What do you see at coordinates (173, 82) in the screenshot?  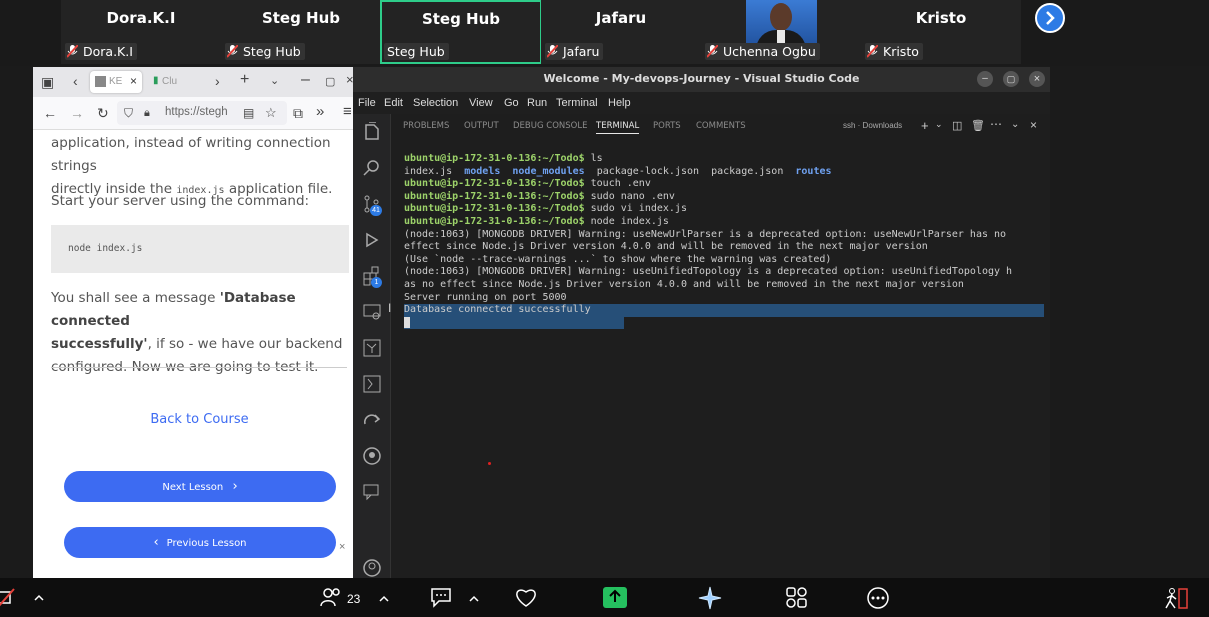 I see `browser-tab: ▮ Clu` at bounding box center [173, 82].